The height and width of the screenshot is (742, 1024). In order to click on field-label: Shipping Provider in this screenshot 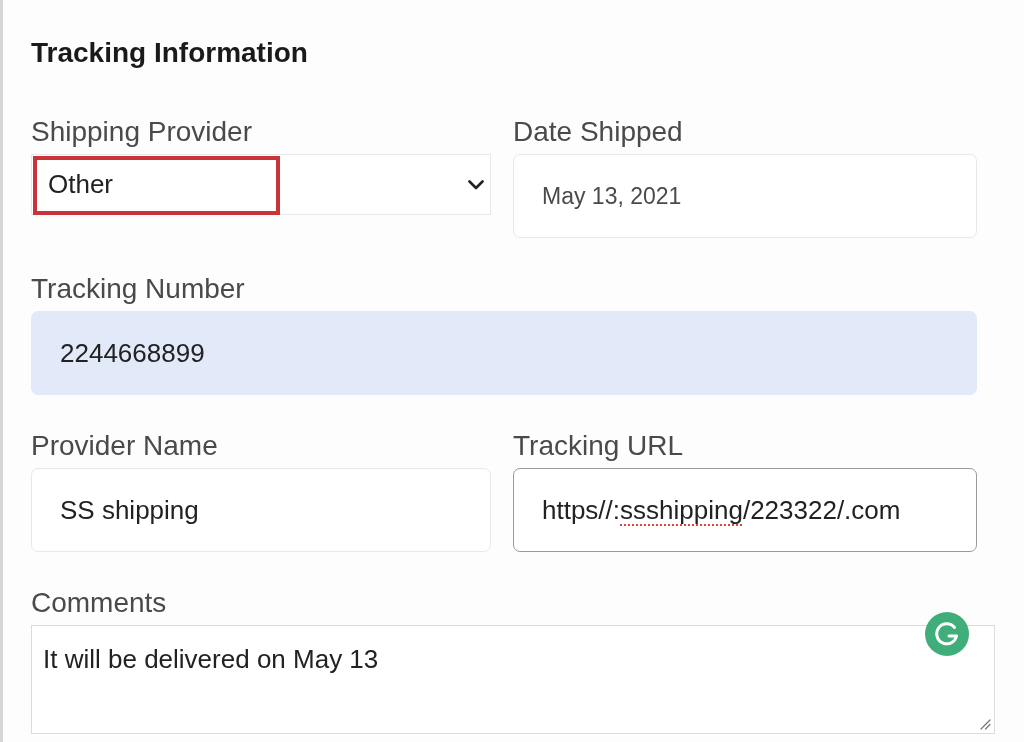, I will do `click(142, 132)`.